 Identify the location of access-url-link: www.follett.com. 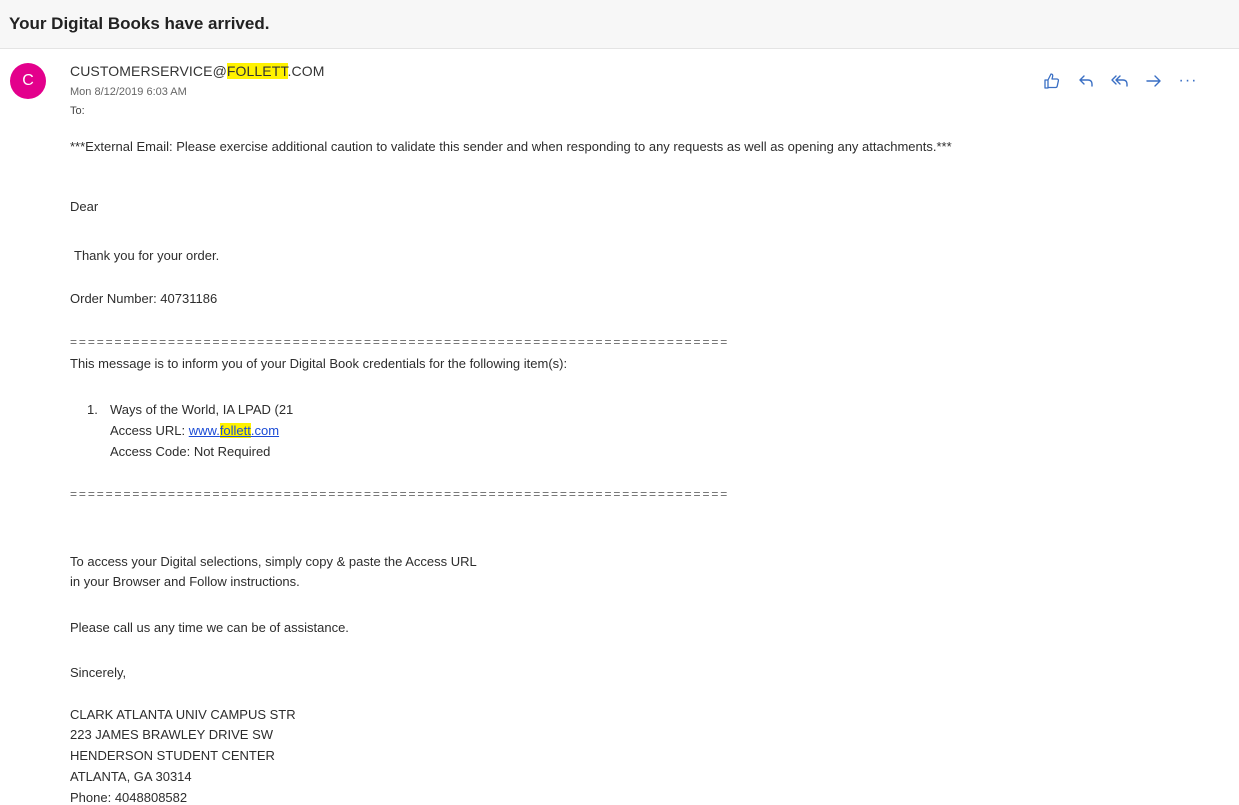
(234, 430).